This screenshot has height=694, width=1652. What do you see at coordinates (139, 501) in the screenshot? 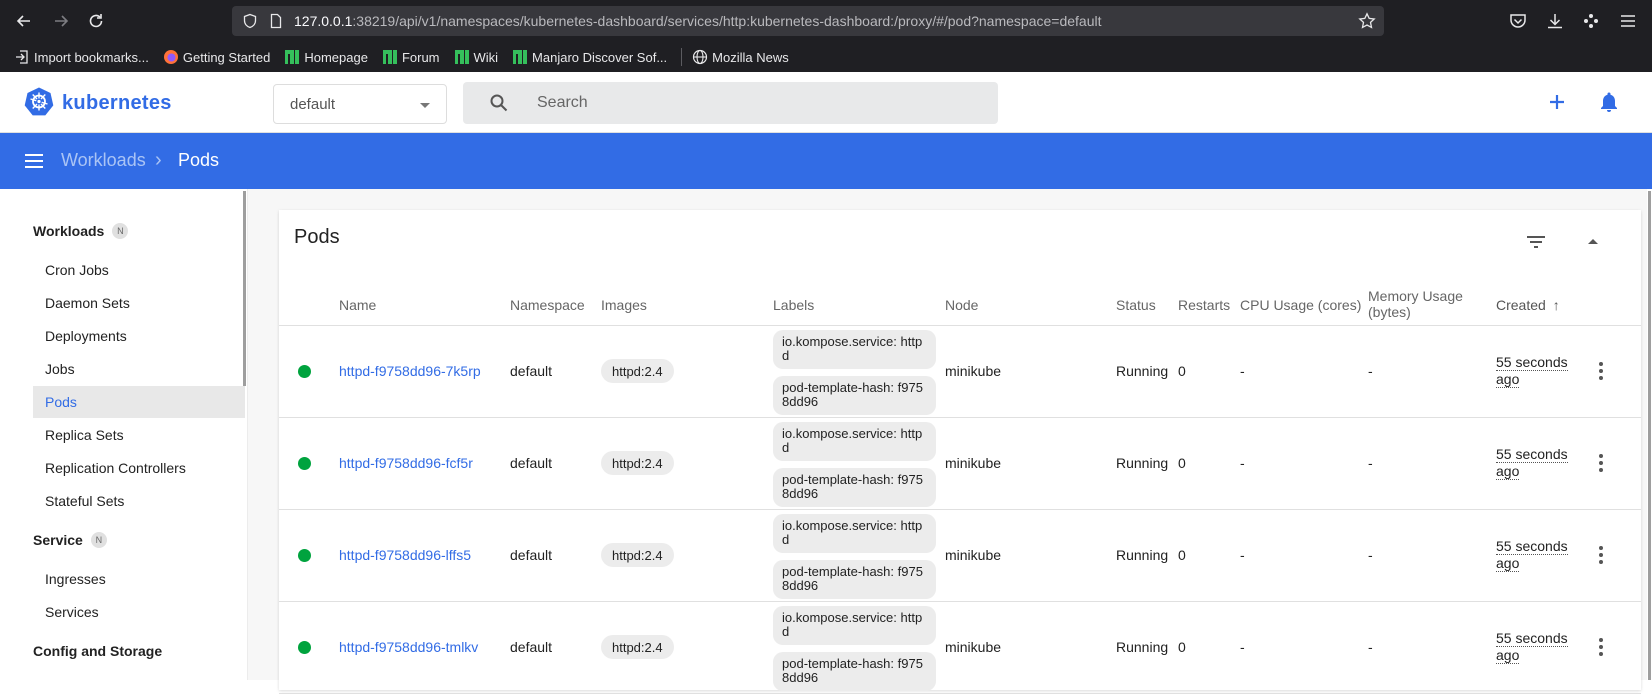
I see `sidebar-item-stateful-sets: Stateful Sets` at bounding box center [139, 501].